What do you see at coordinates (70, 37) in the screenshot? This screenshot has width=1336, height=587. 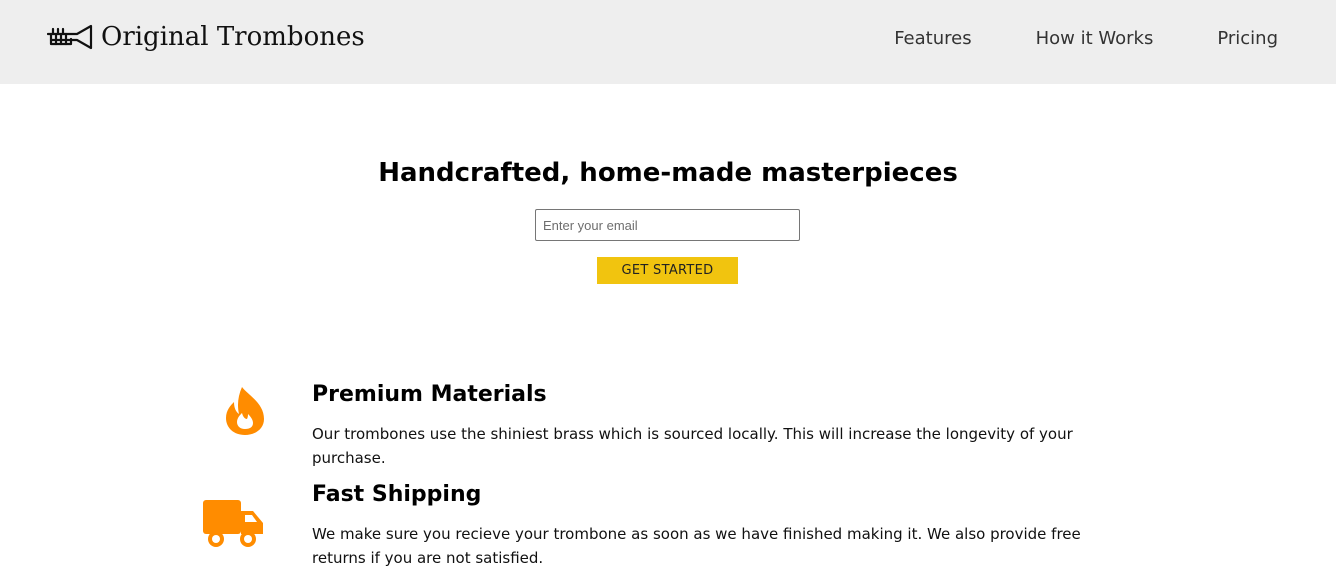 I see `trumpet-logo-icon` at bounding box center [70, 37].